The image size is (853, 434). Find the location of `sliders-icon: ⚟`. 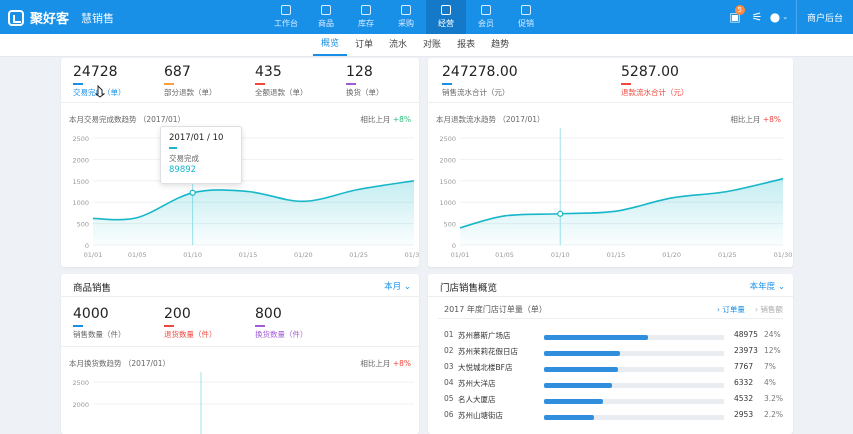

sliders-icon: ⚟ is located at coordinates (757, 17).